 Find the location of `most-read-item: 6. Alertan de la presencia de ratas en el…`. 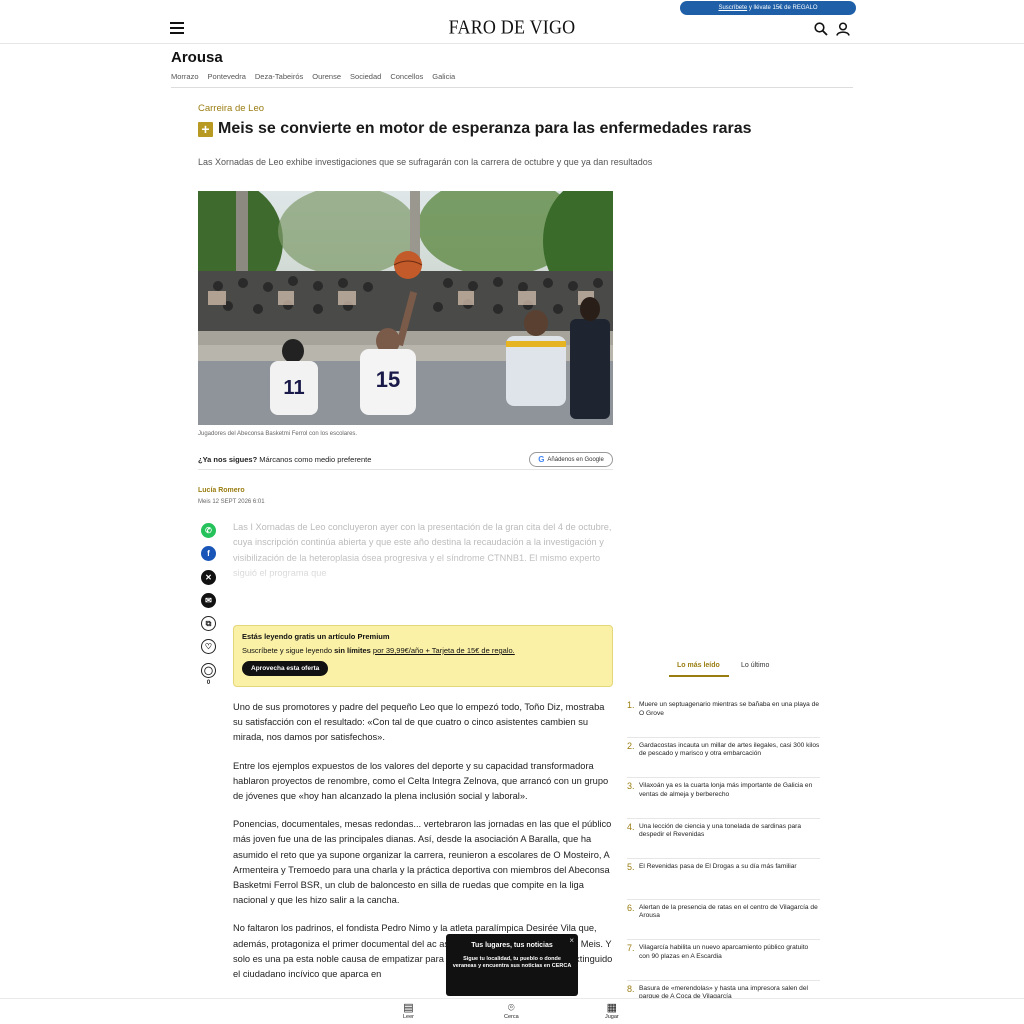

most-read-item: 6. Alertan de la presencia de ratas en el… is located at coordinates (723, 920).